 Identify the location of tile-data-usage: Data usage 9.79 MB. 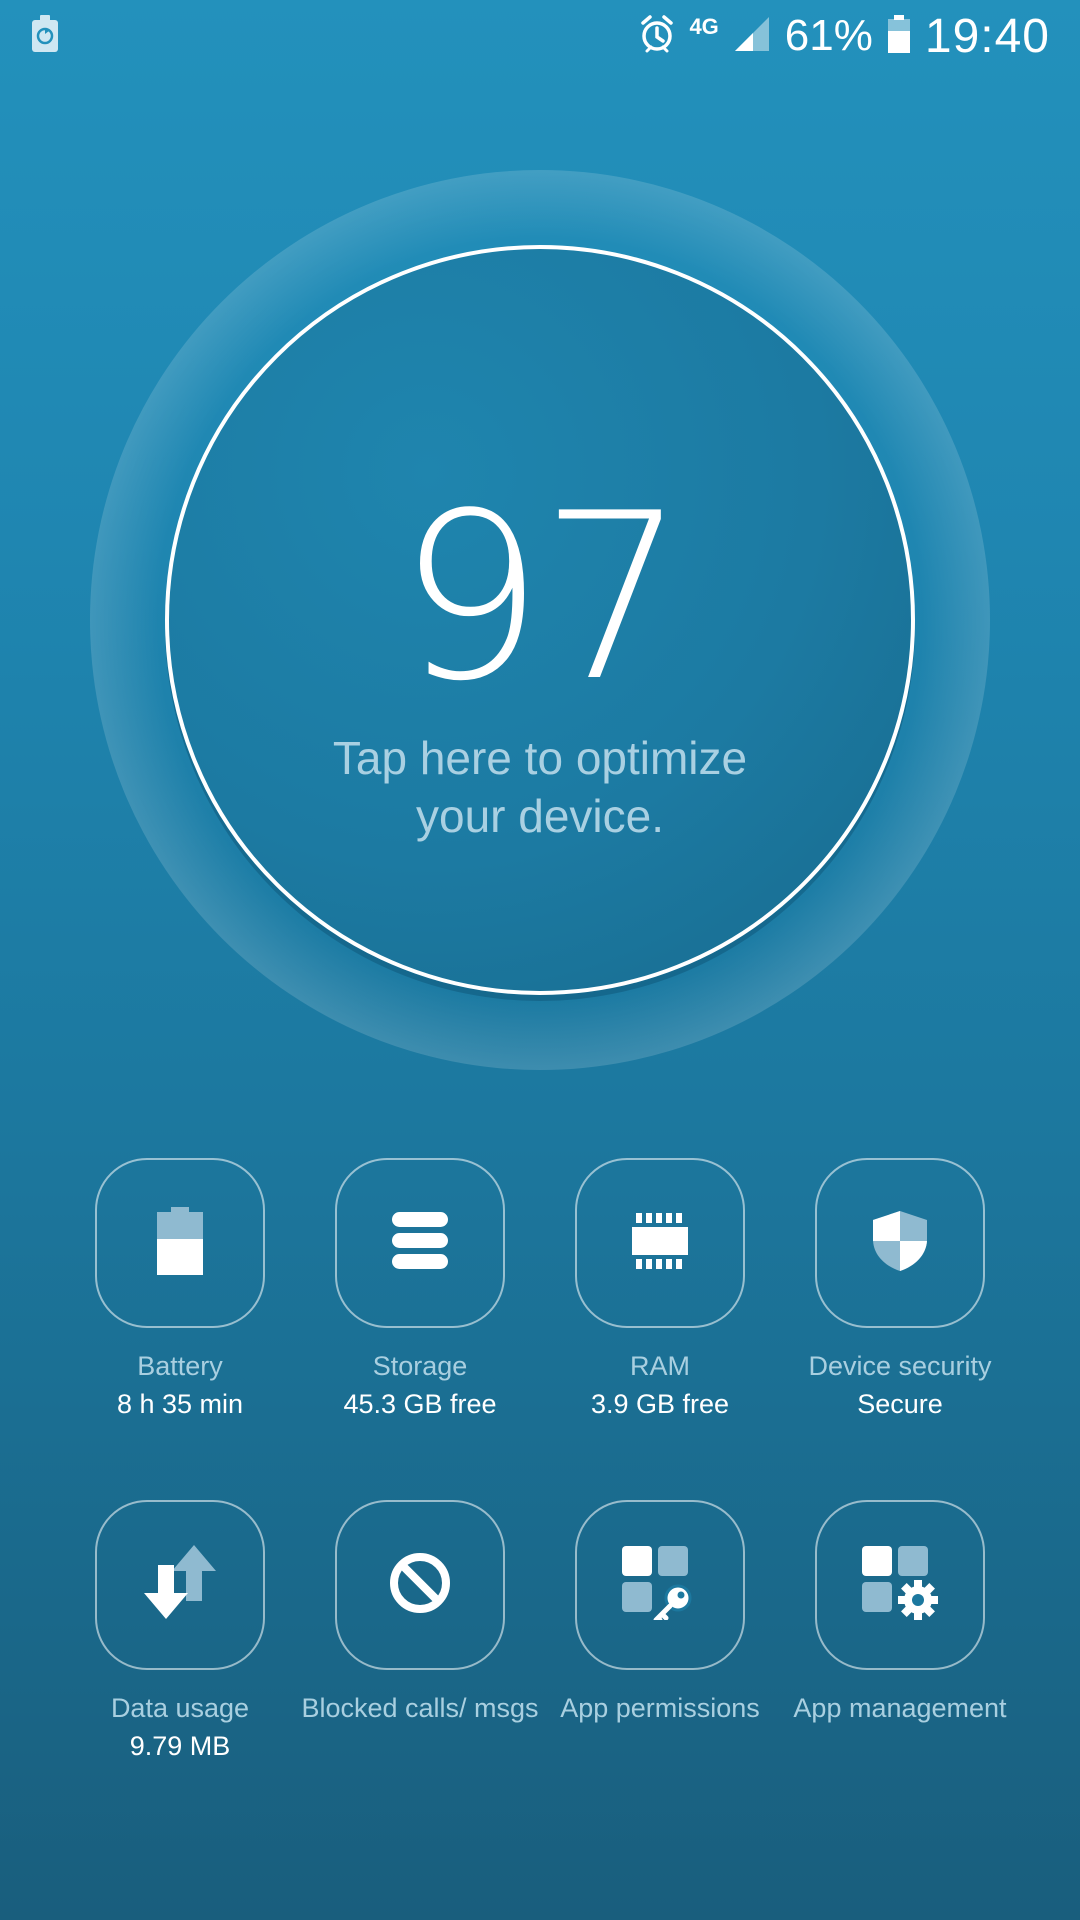
(180, 1631).